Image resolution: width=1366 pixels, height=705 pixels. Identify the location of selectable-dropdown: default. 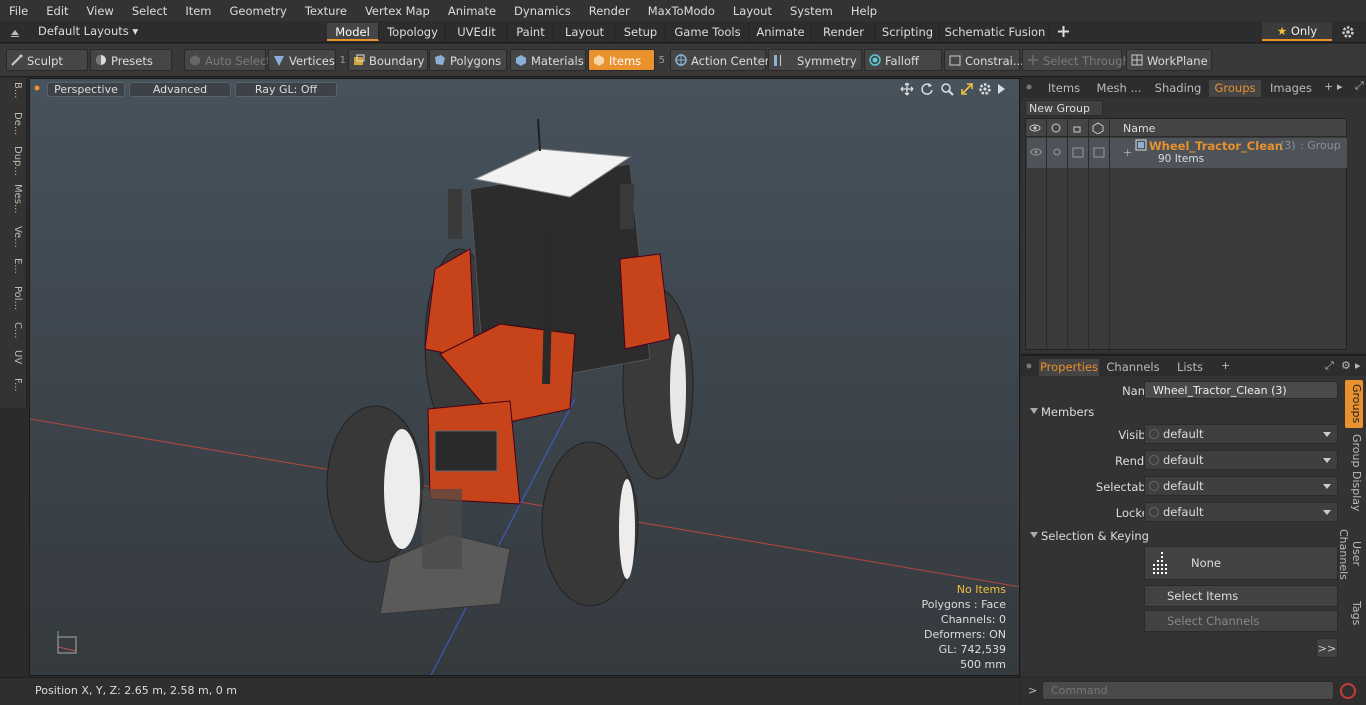
(1241, 486).